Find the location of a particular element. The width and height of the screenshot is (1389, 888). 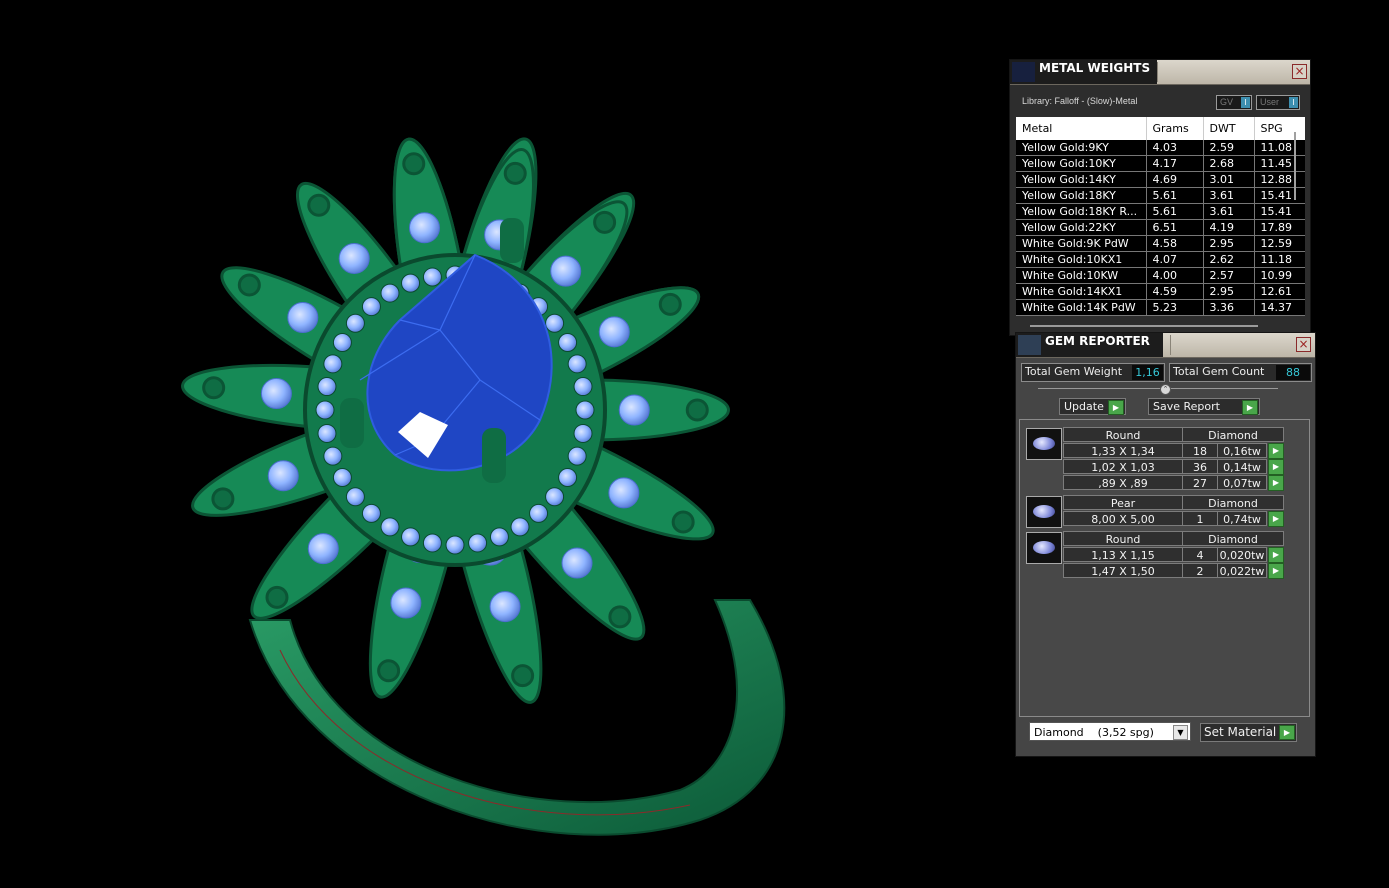

gem-reporter-titlebar: GEM REPORTER × is located at coordinates (1165, 345).